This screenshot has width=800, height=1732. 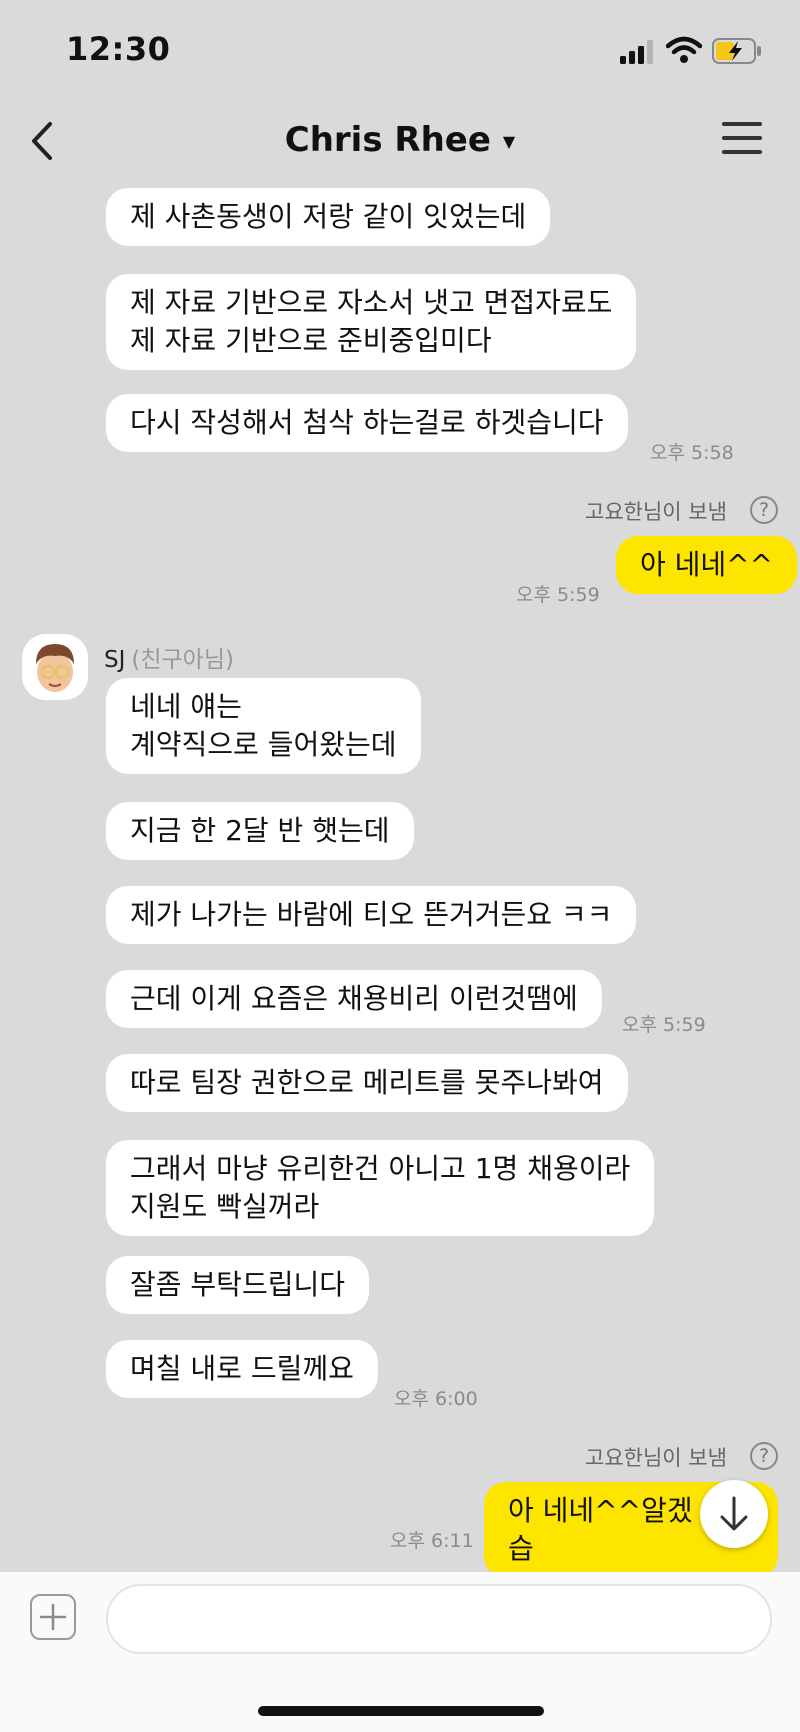 What do you see at coordinates (436, 1399) in the screenshot?
I see `message-time: 오후 6:00` at bounding box center [436, 1399].